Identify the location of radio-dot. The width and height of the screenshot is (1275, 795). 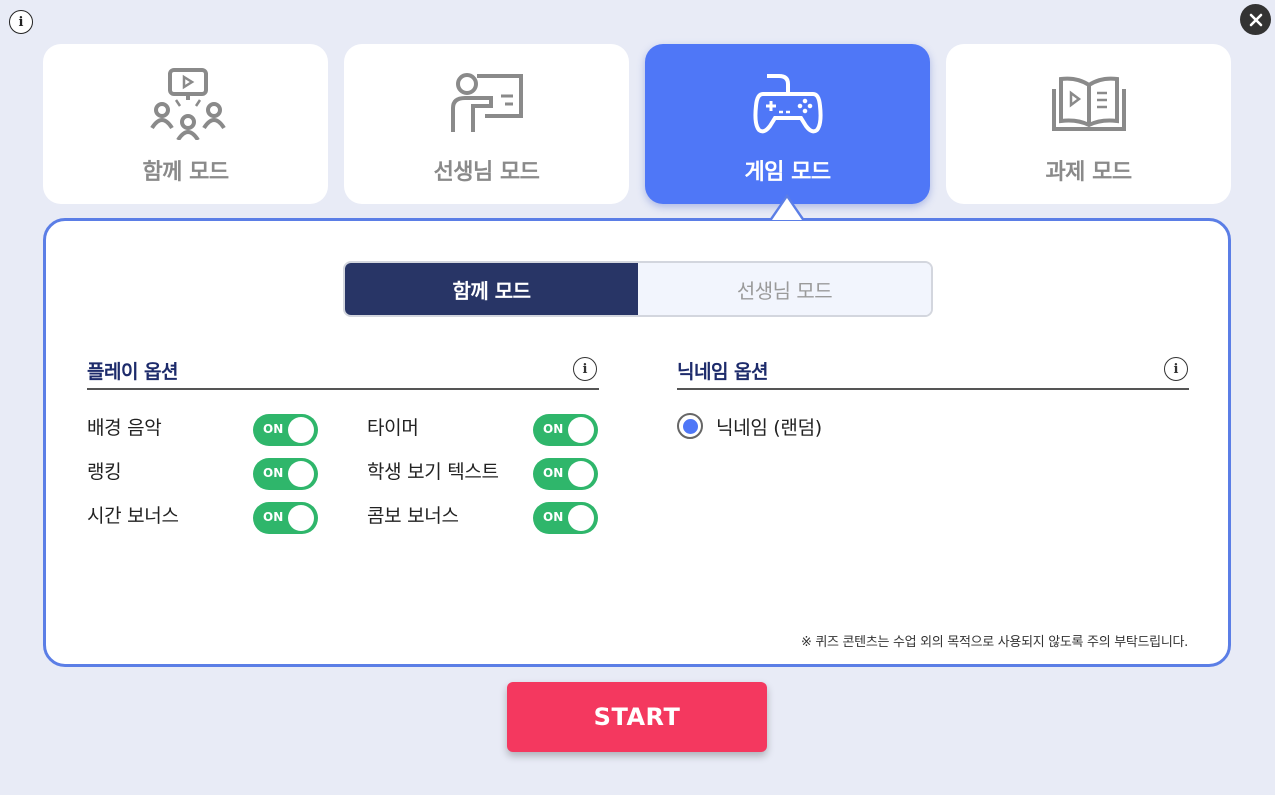
(690, 426).